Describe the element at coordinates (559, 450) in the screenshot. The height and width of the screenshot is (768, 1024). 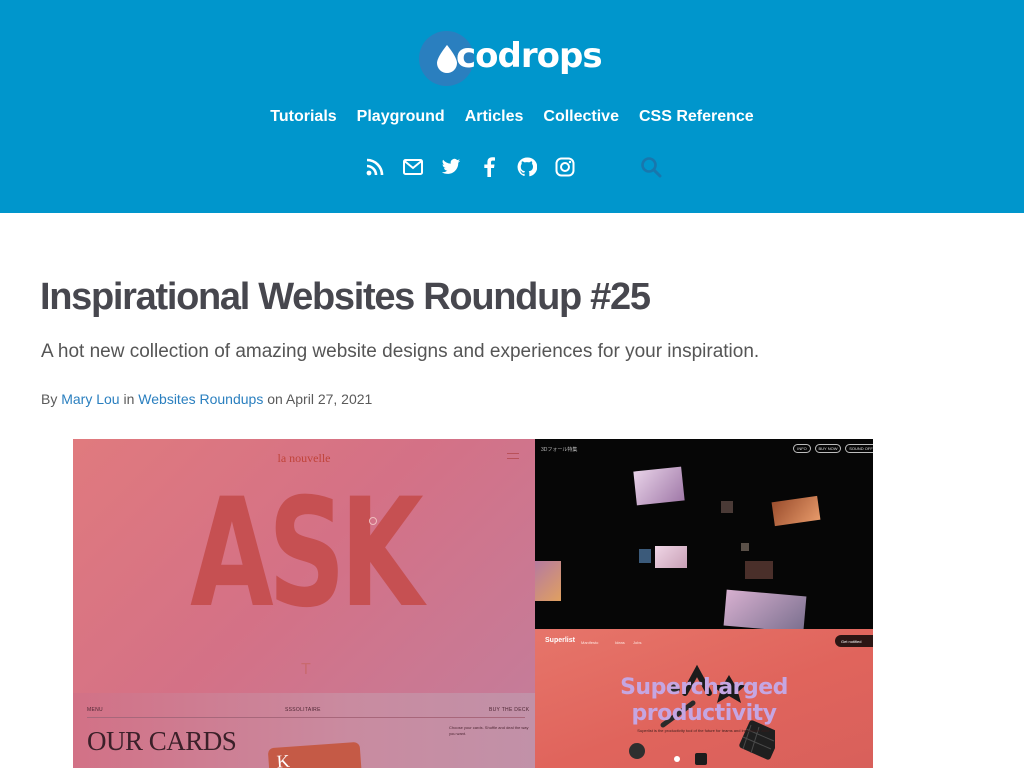
I see `gallery-tag: 3Dフォール特集` at that location.